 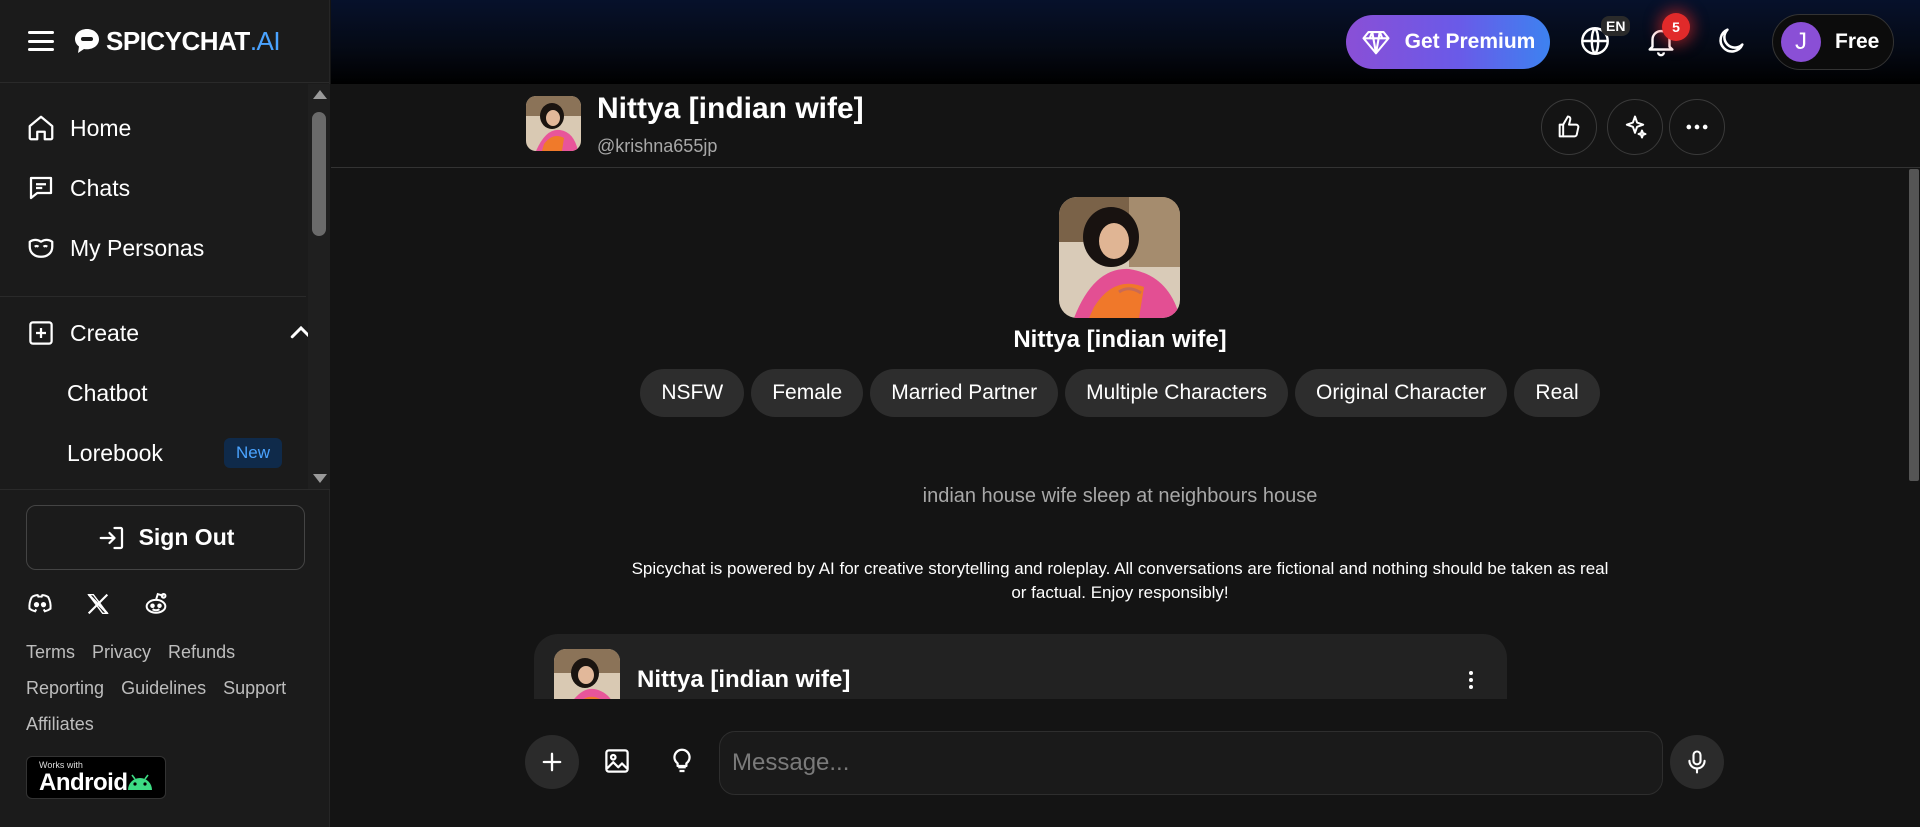 What do you see at coordinates (137, 247) in the screenshot?
I see `sidebar-item-label: My Personas` at bounding box center [137, 247].